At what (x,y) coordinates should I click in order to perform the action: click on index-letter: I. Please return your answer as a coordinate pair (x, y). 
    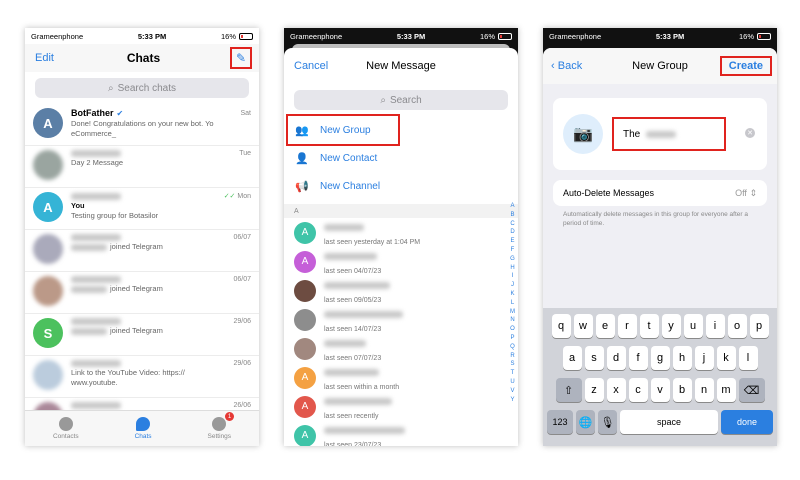
    Looking at the image, I should click on (513, 276).